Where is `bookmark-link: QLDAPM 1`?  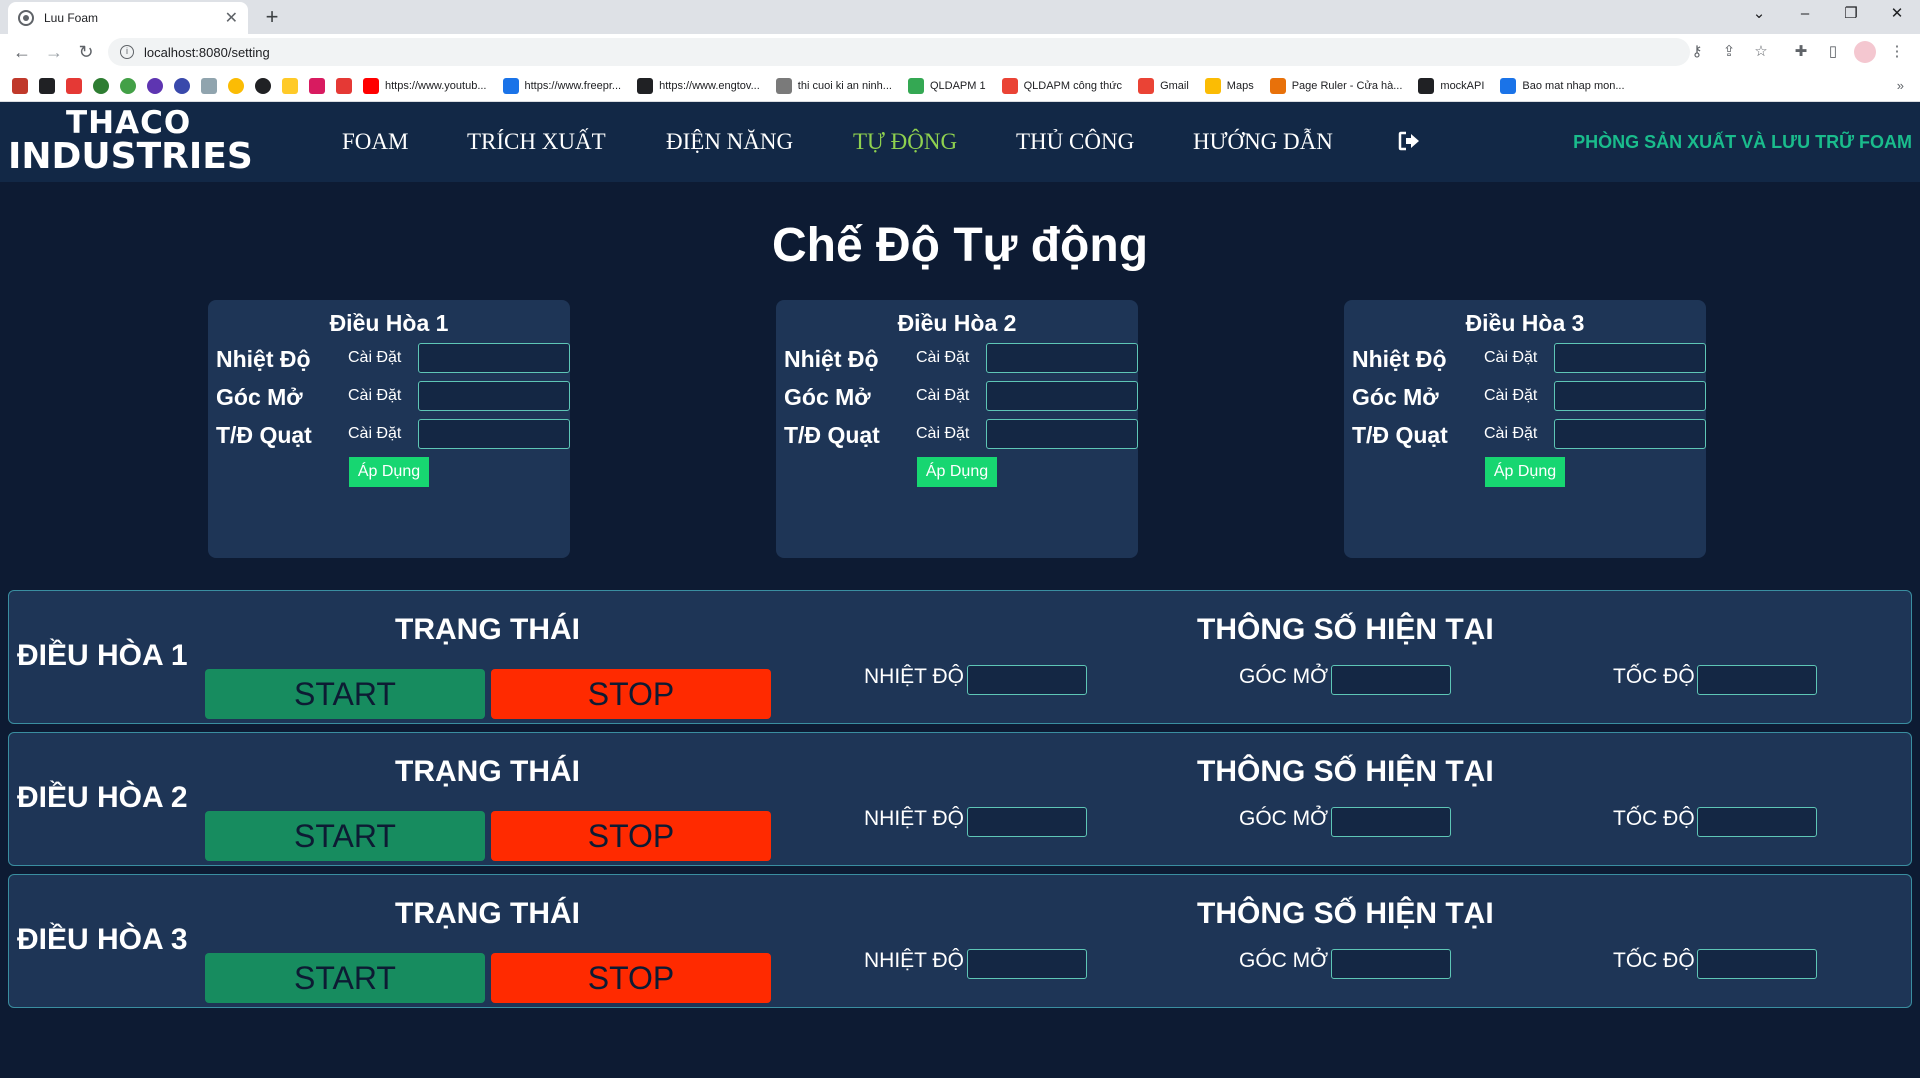
bookmark-link: QLDAPM 1 is located at coordinates (946, 85).